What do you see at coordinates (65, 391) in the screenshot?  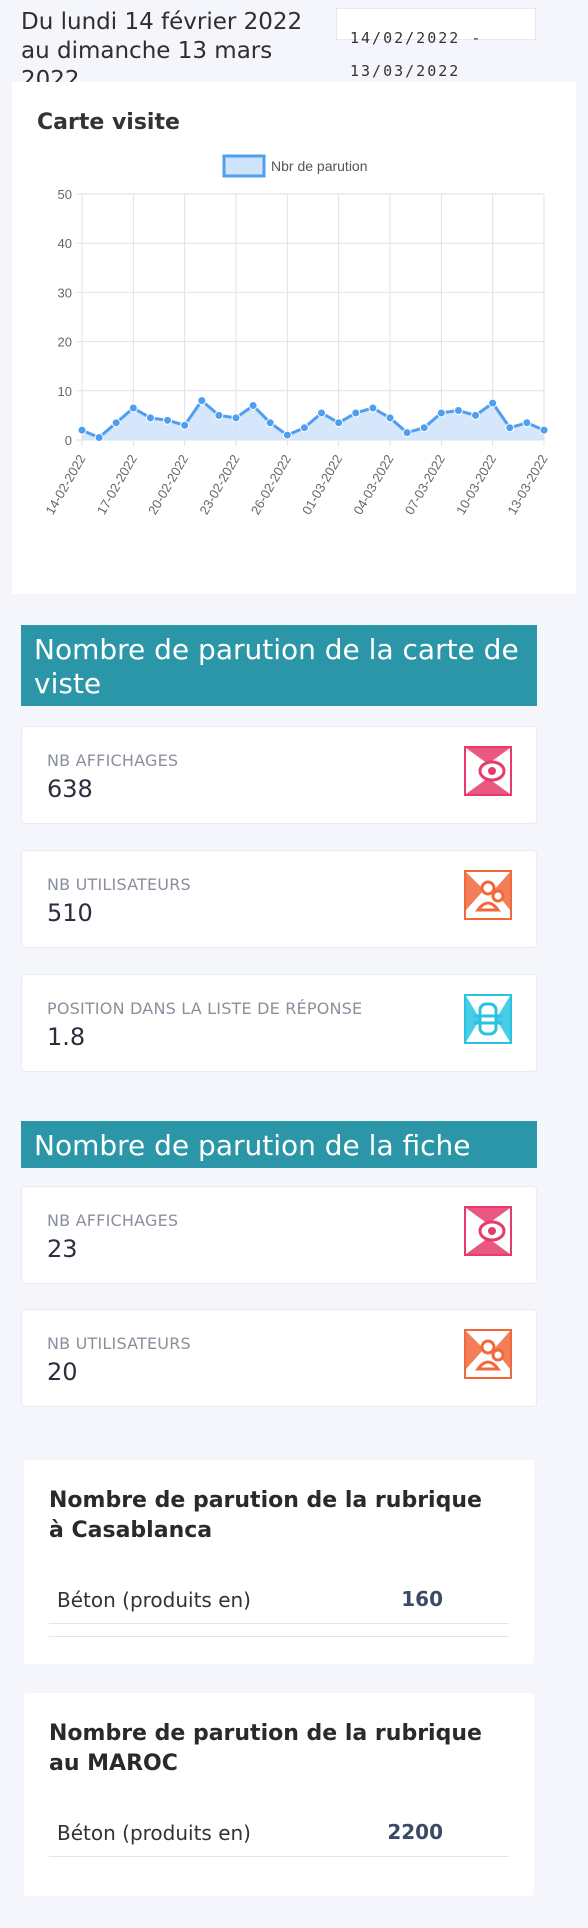 I see `y-tick-label: 10` at bounding box center [65, 391].